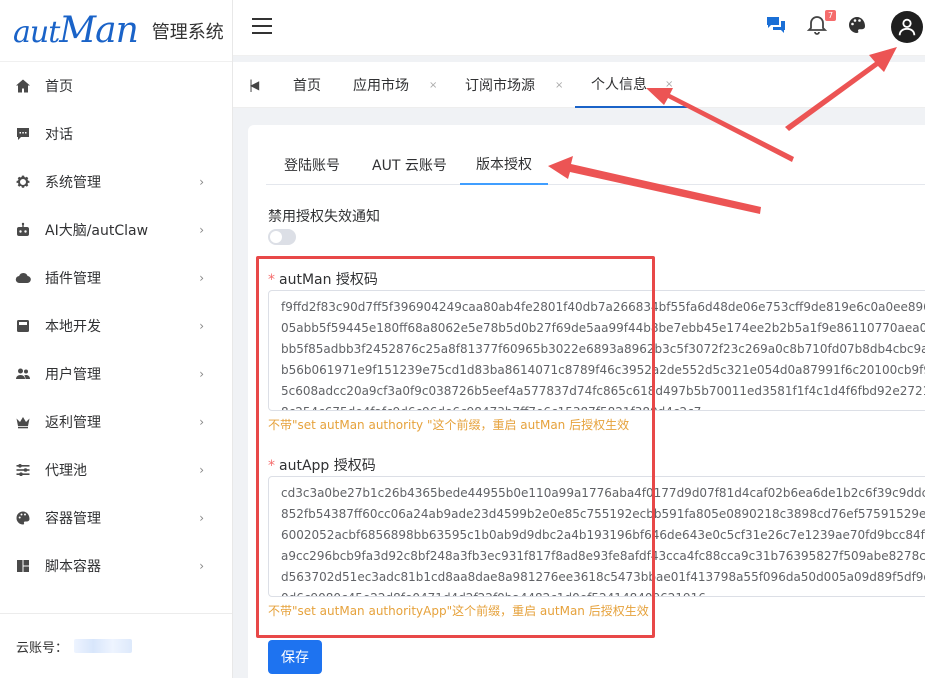 This screenshot has width=925, height=678. I want to click on tab-subscription-source: 订阅市场源 ×, so click(514, 85).